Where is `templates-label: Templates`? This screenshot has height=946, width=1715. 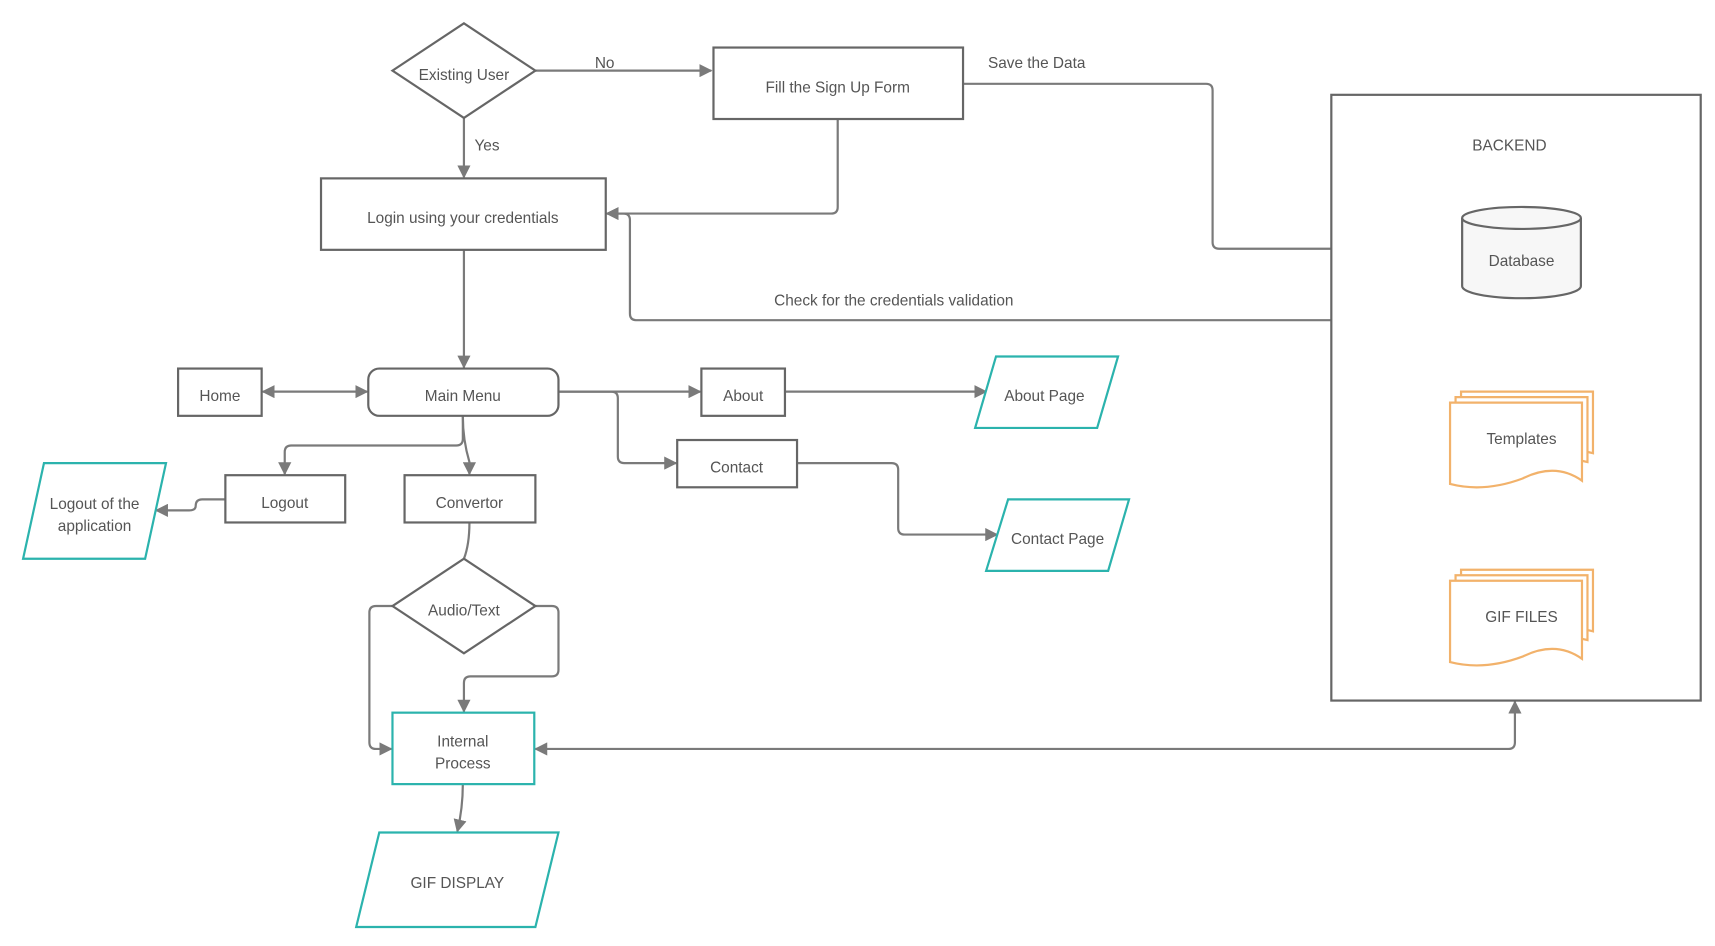 templates-label: Templates is located at coordinates (1521, 439).